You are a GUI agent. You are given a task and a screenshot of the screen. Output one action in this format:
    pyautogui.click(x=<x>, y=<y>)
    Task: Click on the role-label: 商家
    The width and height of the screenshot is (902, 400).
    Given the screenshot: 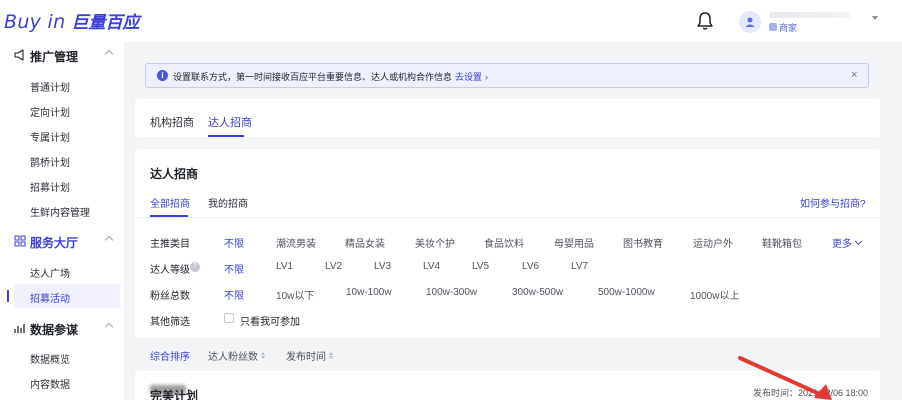 What is the action you would take?
    pyautogui.click(x=788, y=27)
    